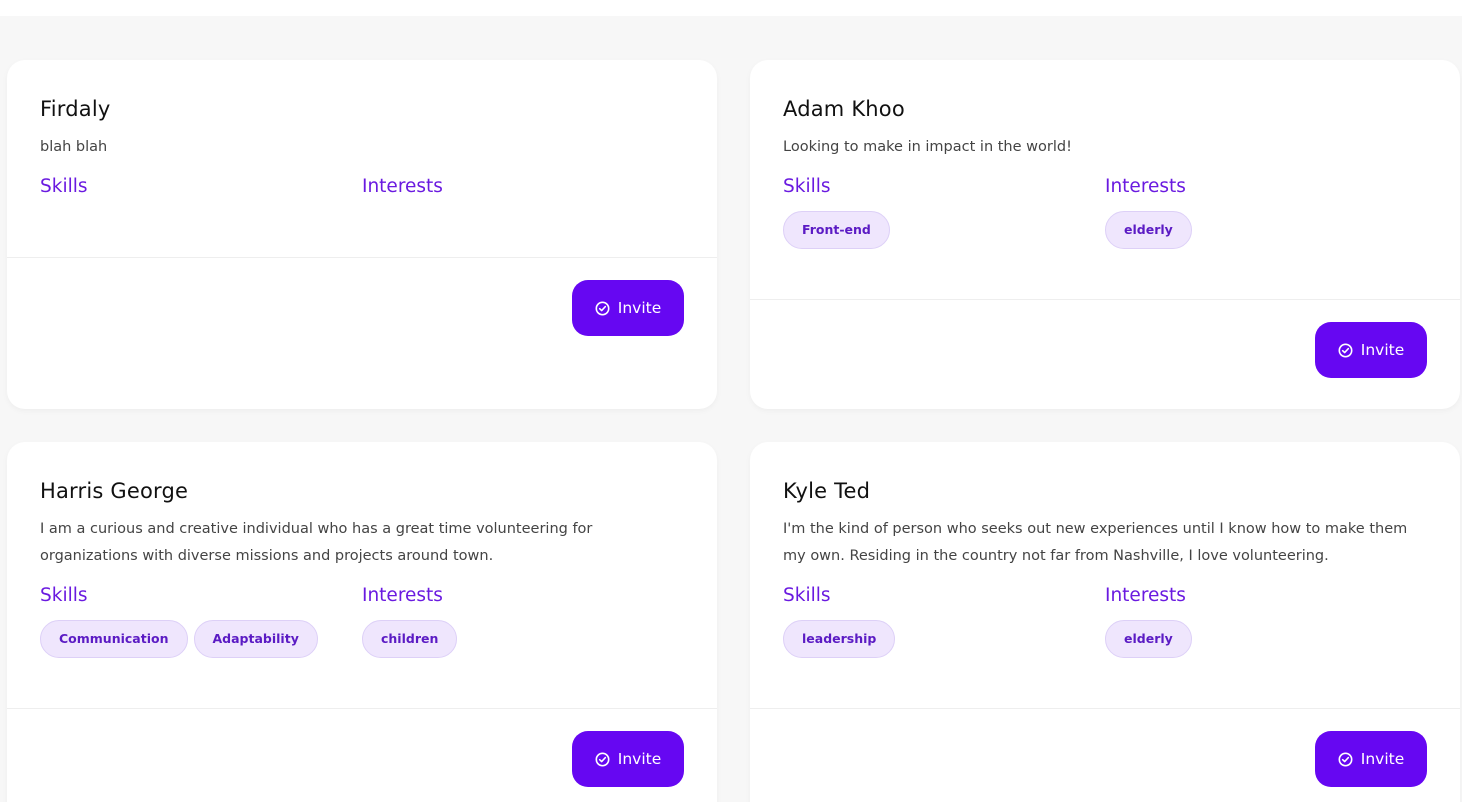 The width and height of the screenshot is (1462, 802). What do you see at coordinates (75, 109) in the screenshot?
I see `volunteer-name: Firdaly` at bounding box center [75, 109].